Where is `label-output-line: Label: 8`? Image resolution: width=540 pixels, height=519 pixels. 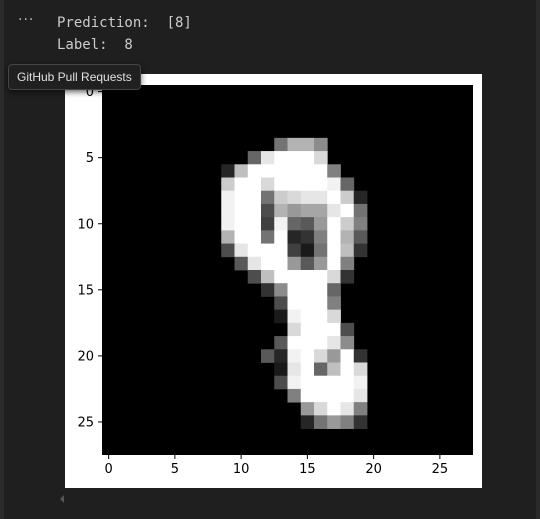 label-output-line: Label: 8 is located at coordinates (95, 45).